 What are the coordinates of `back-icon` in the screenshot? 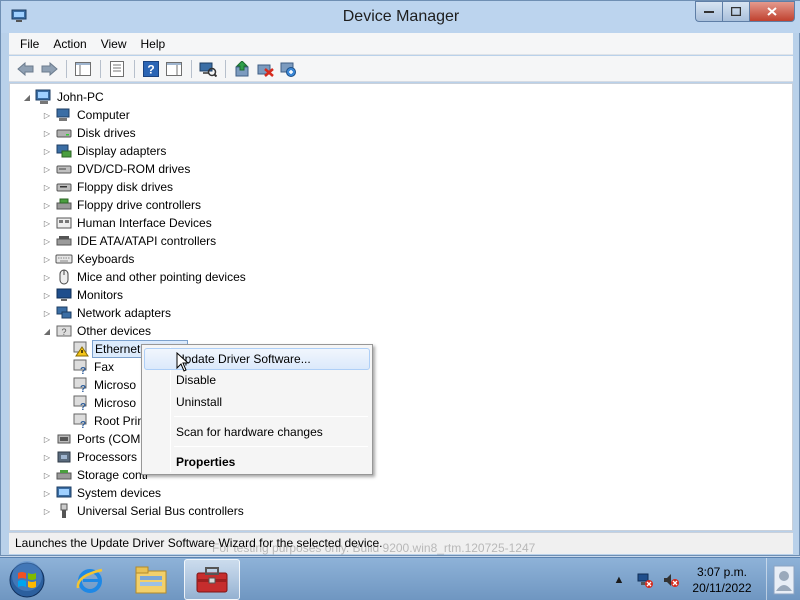 It's located at (26, 69).